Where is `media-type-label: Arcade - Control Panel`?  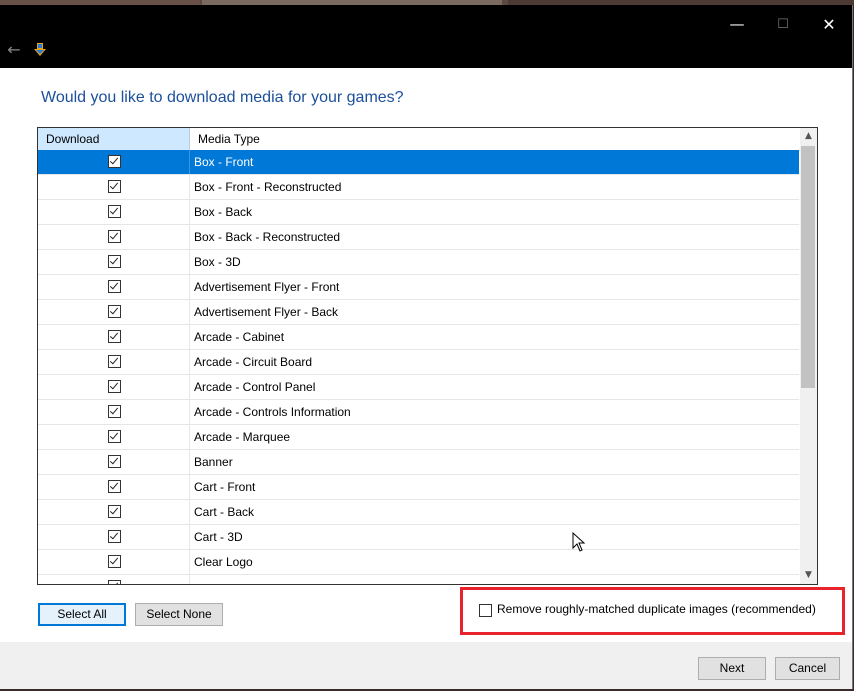 media-type-label: Arcade - Control Panel is located at coordinates (255, 387).